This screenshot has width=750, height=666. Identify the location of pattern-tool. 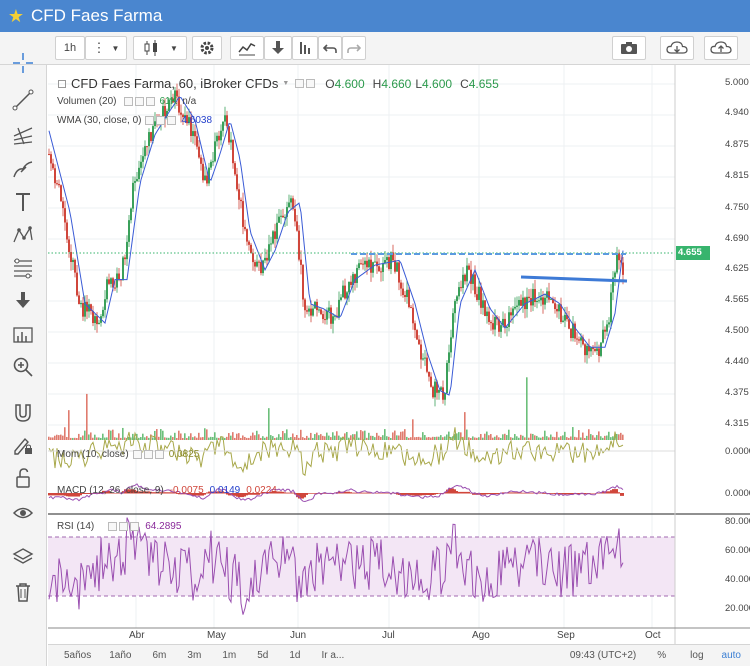
(23, 235).